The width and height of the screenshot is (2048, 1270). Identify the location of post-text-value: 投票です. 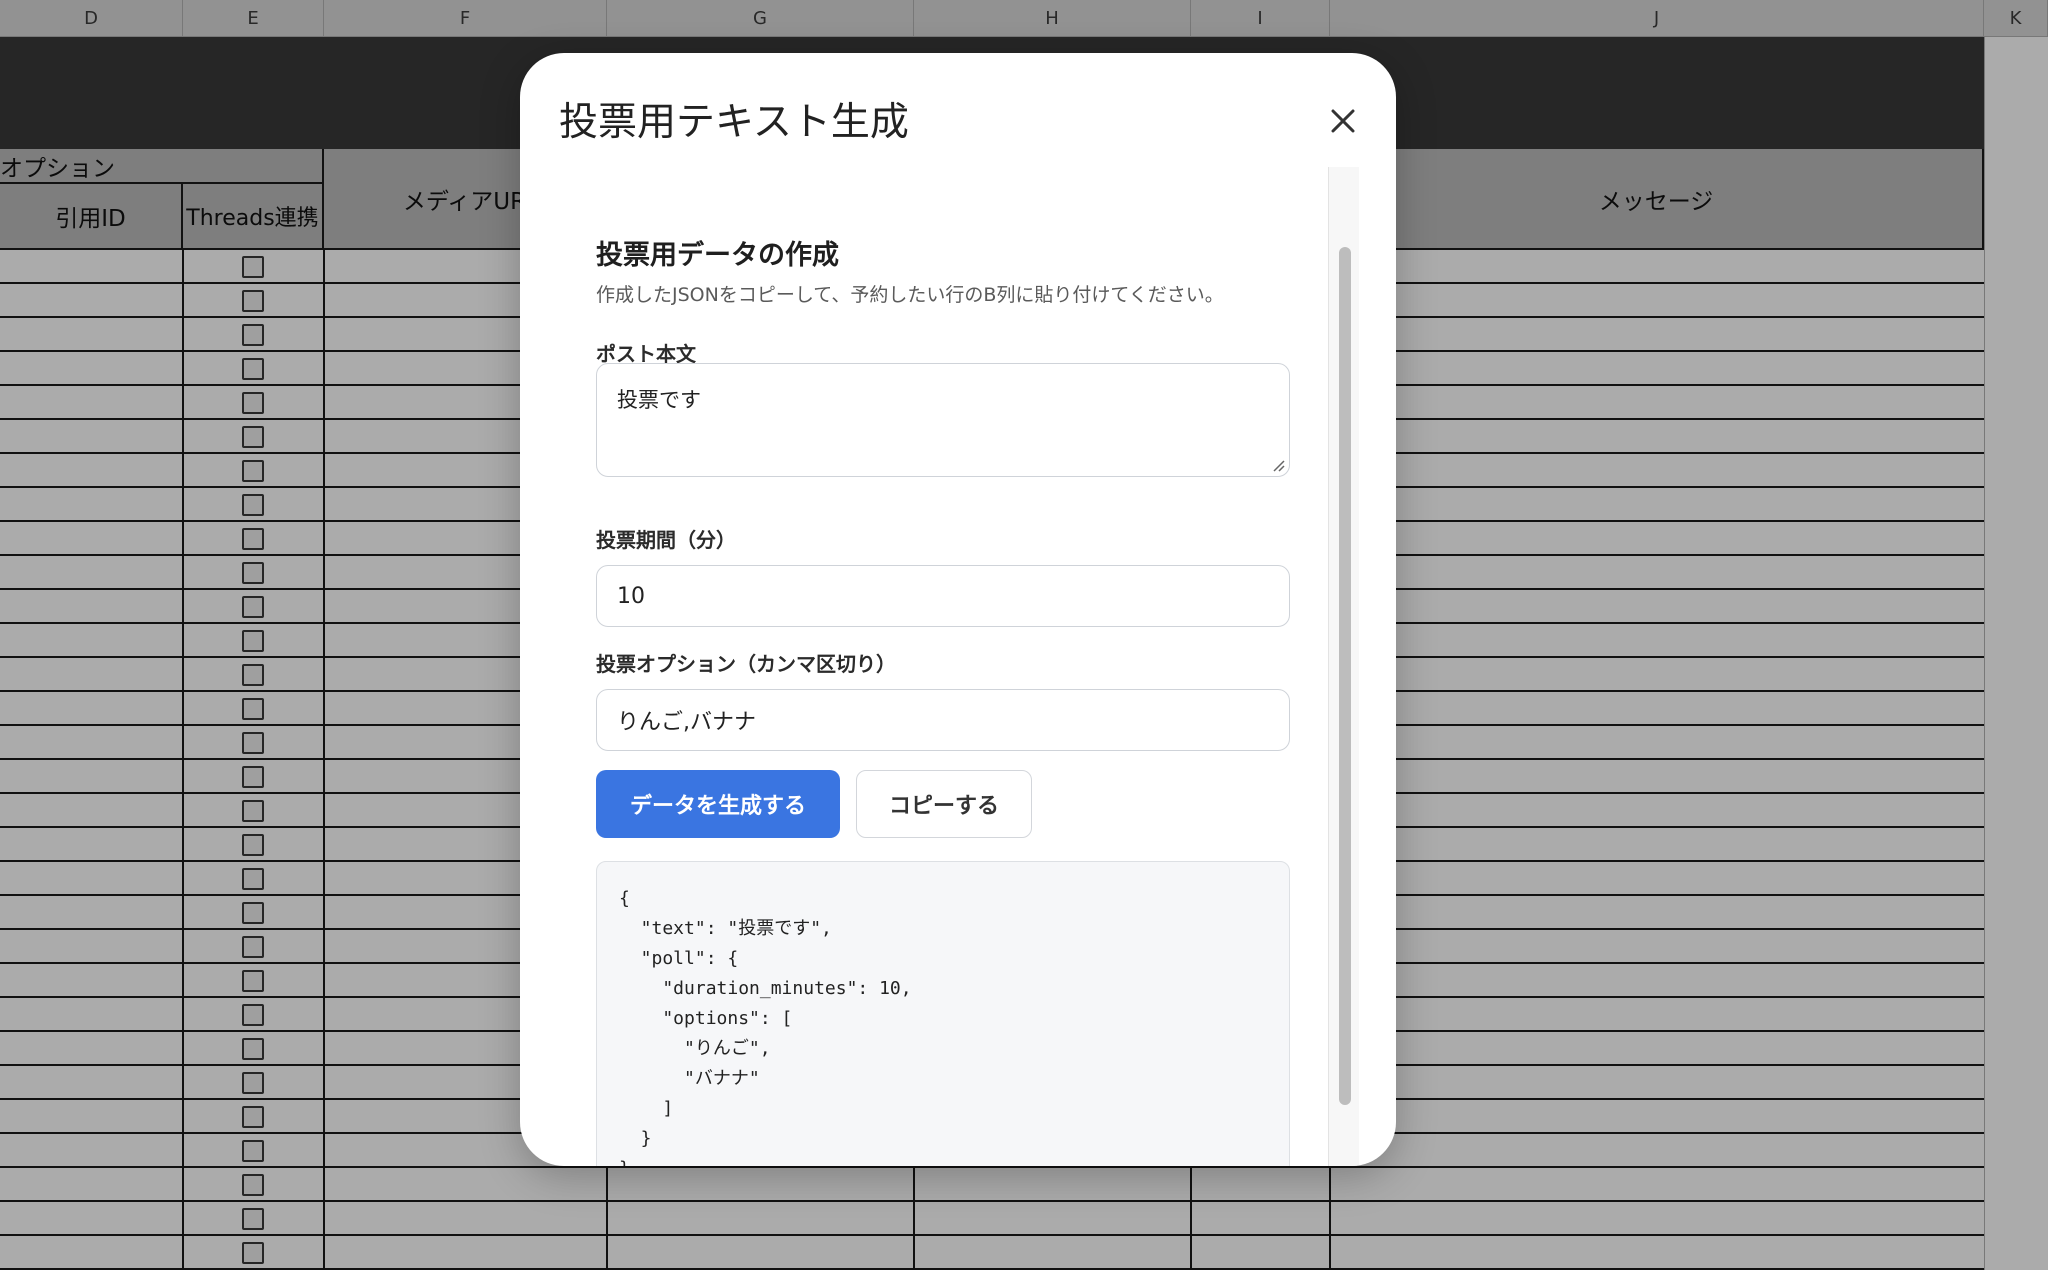
(659, 400).